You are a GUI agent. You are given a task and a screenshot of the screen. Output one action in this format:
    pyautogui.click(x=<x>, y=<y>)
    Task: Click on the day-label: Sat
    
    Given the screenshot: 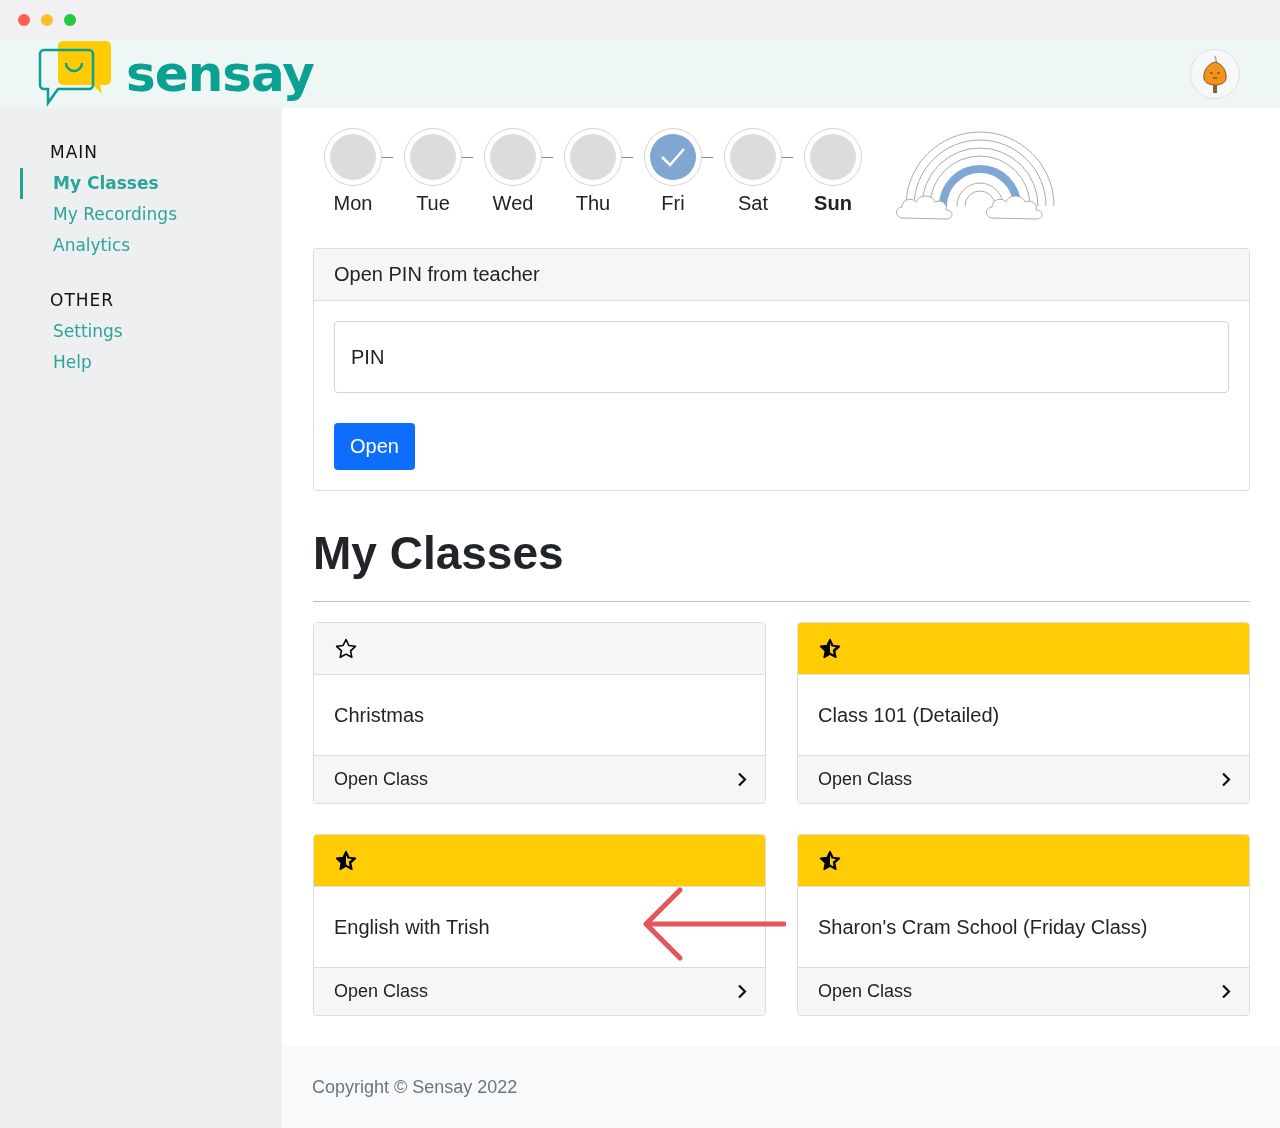 What is the action you would take?
    pyautogui.click(x=753, y=203)
    